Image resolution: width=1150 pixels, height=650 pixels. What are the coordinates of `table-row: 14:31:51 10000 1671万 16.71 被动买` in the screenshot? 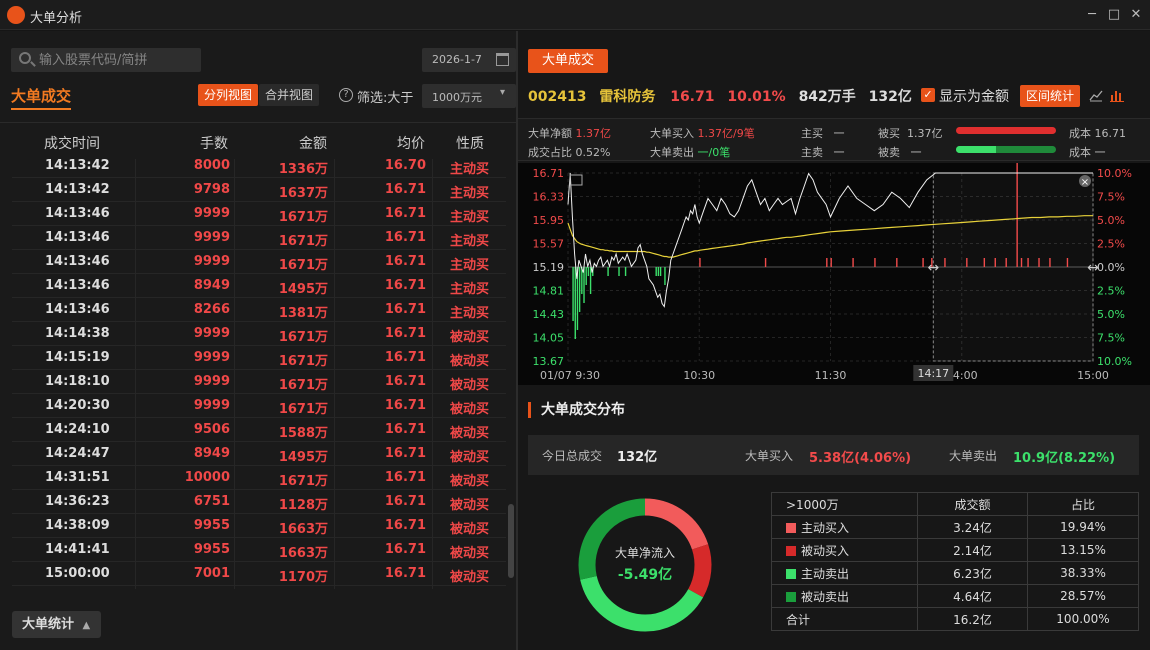 It's located at (259, 478).